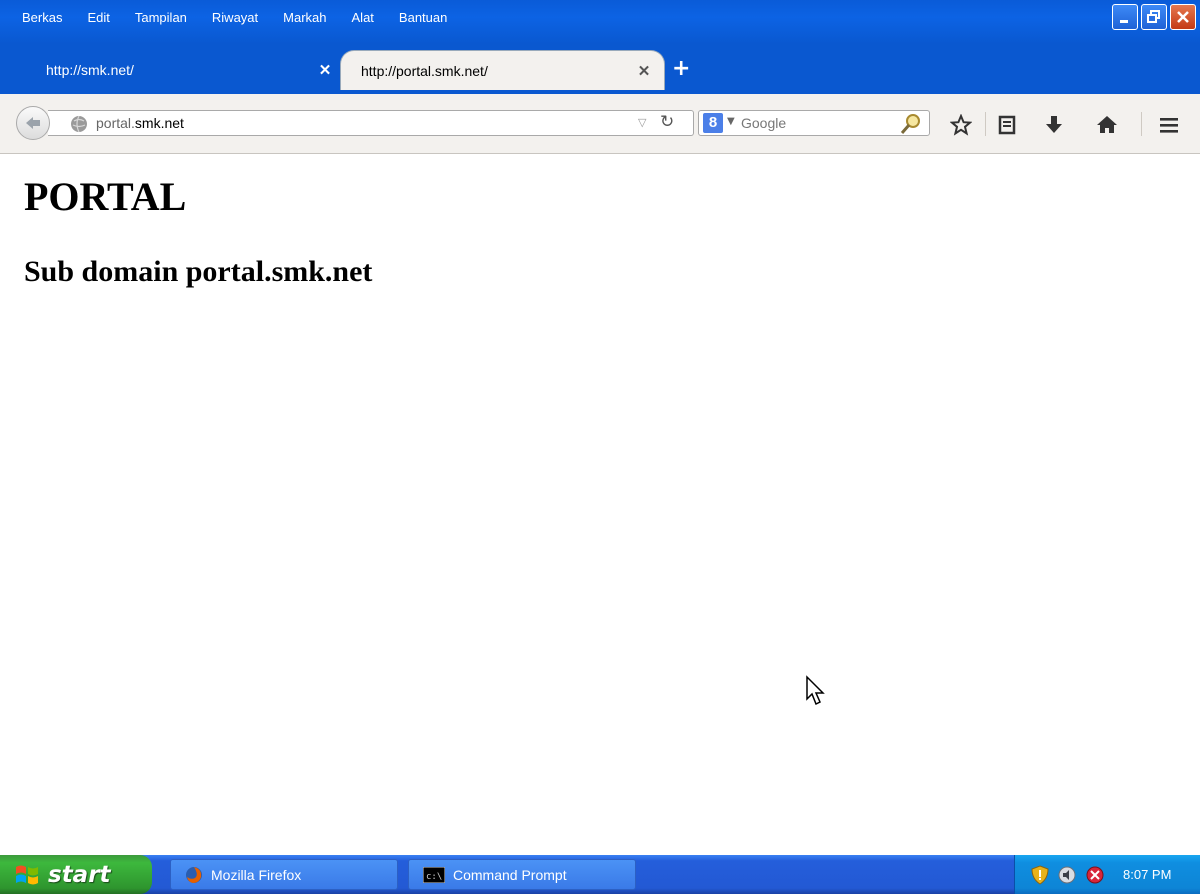 This screenshot has width=1200, height=894. Describe the element at coordinates (434, 877) in the screenshot. I see `svg-text: c:\` at that location.